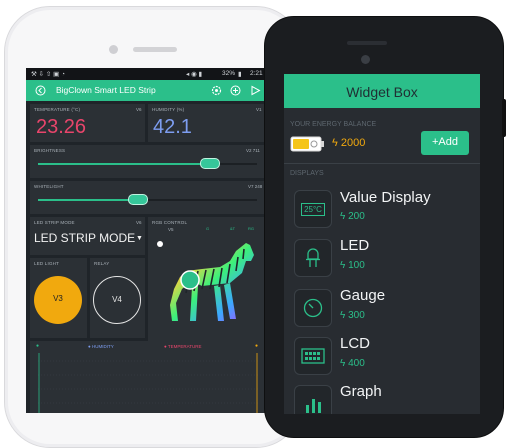 Image resolution: width=509 pixels, height=448 pixels. Describe the element at coordinates (168, 109) in the screenshot. I see `humidity-label: HUMIDITY (%)` at that location.